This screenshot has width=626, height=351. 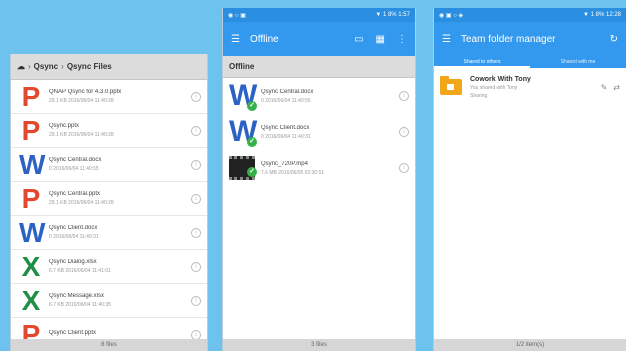 I want to click on item-count: 1/2 item(s), so click(x=530, y=345).